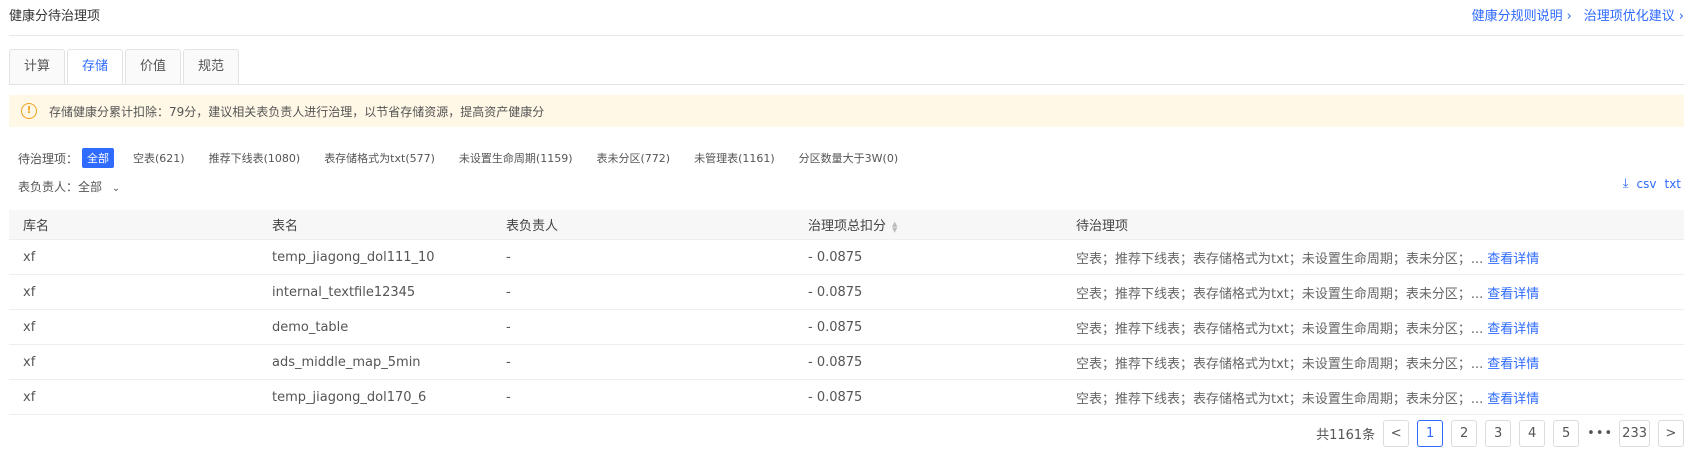 The width and height of the screenshot is (1693, 470). What do you see at coordinates (375, 292) in the screenshot?
I see `cell-table: internal_textfile12345` at bounding box center [375, 292].